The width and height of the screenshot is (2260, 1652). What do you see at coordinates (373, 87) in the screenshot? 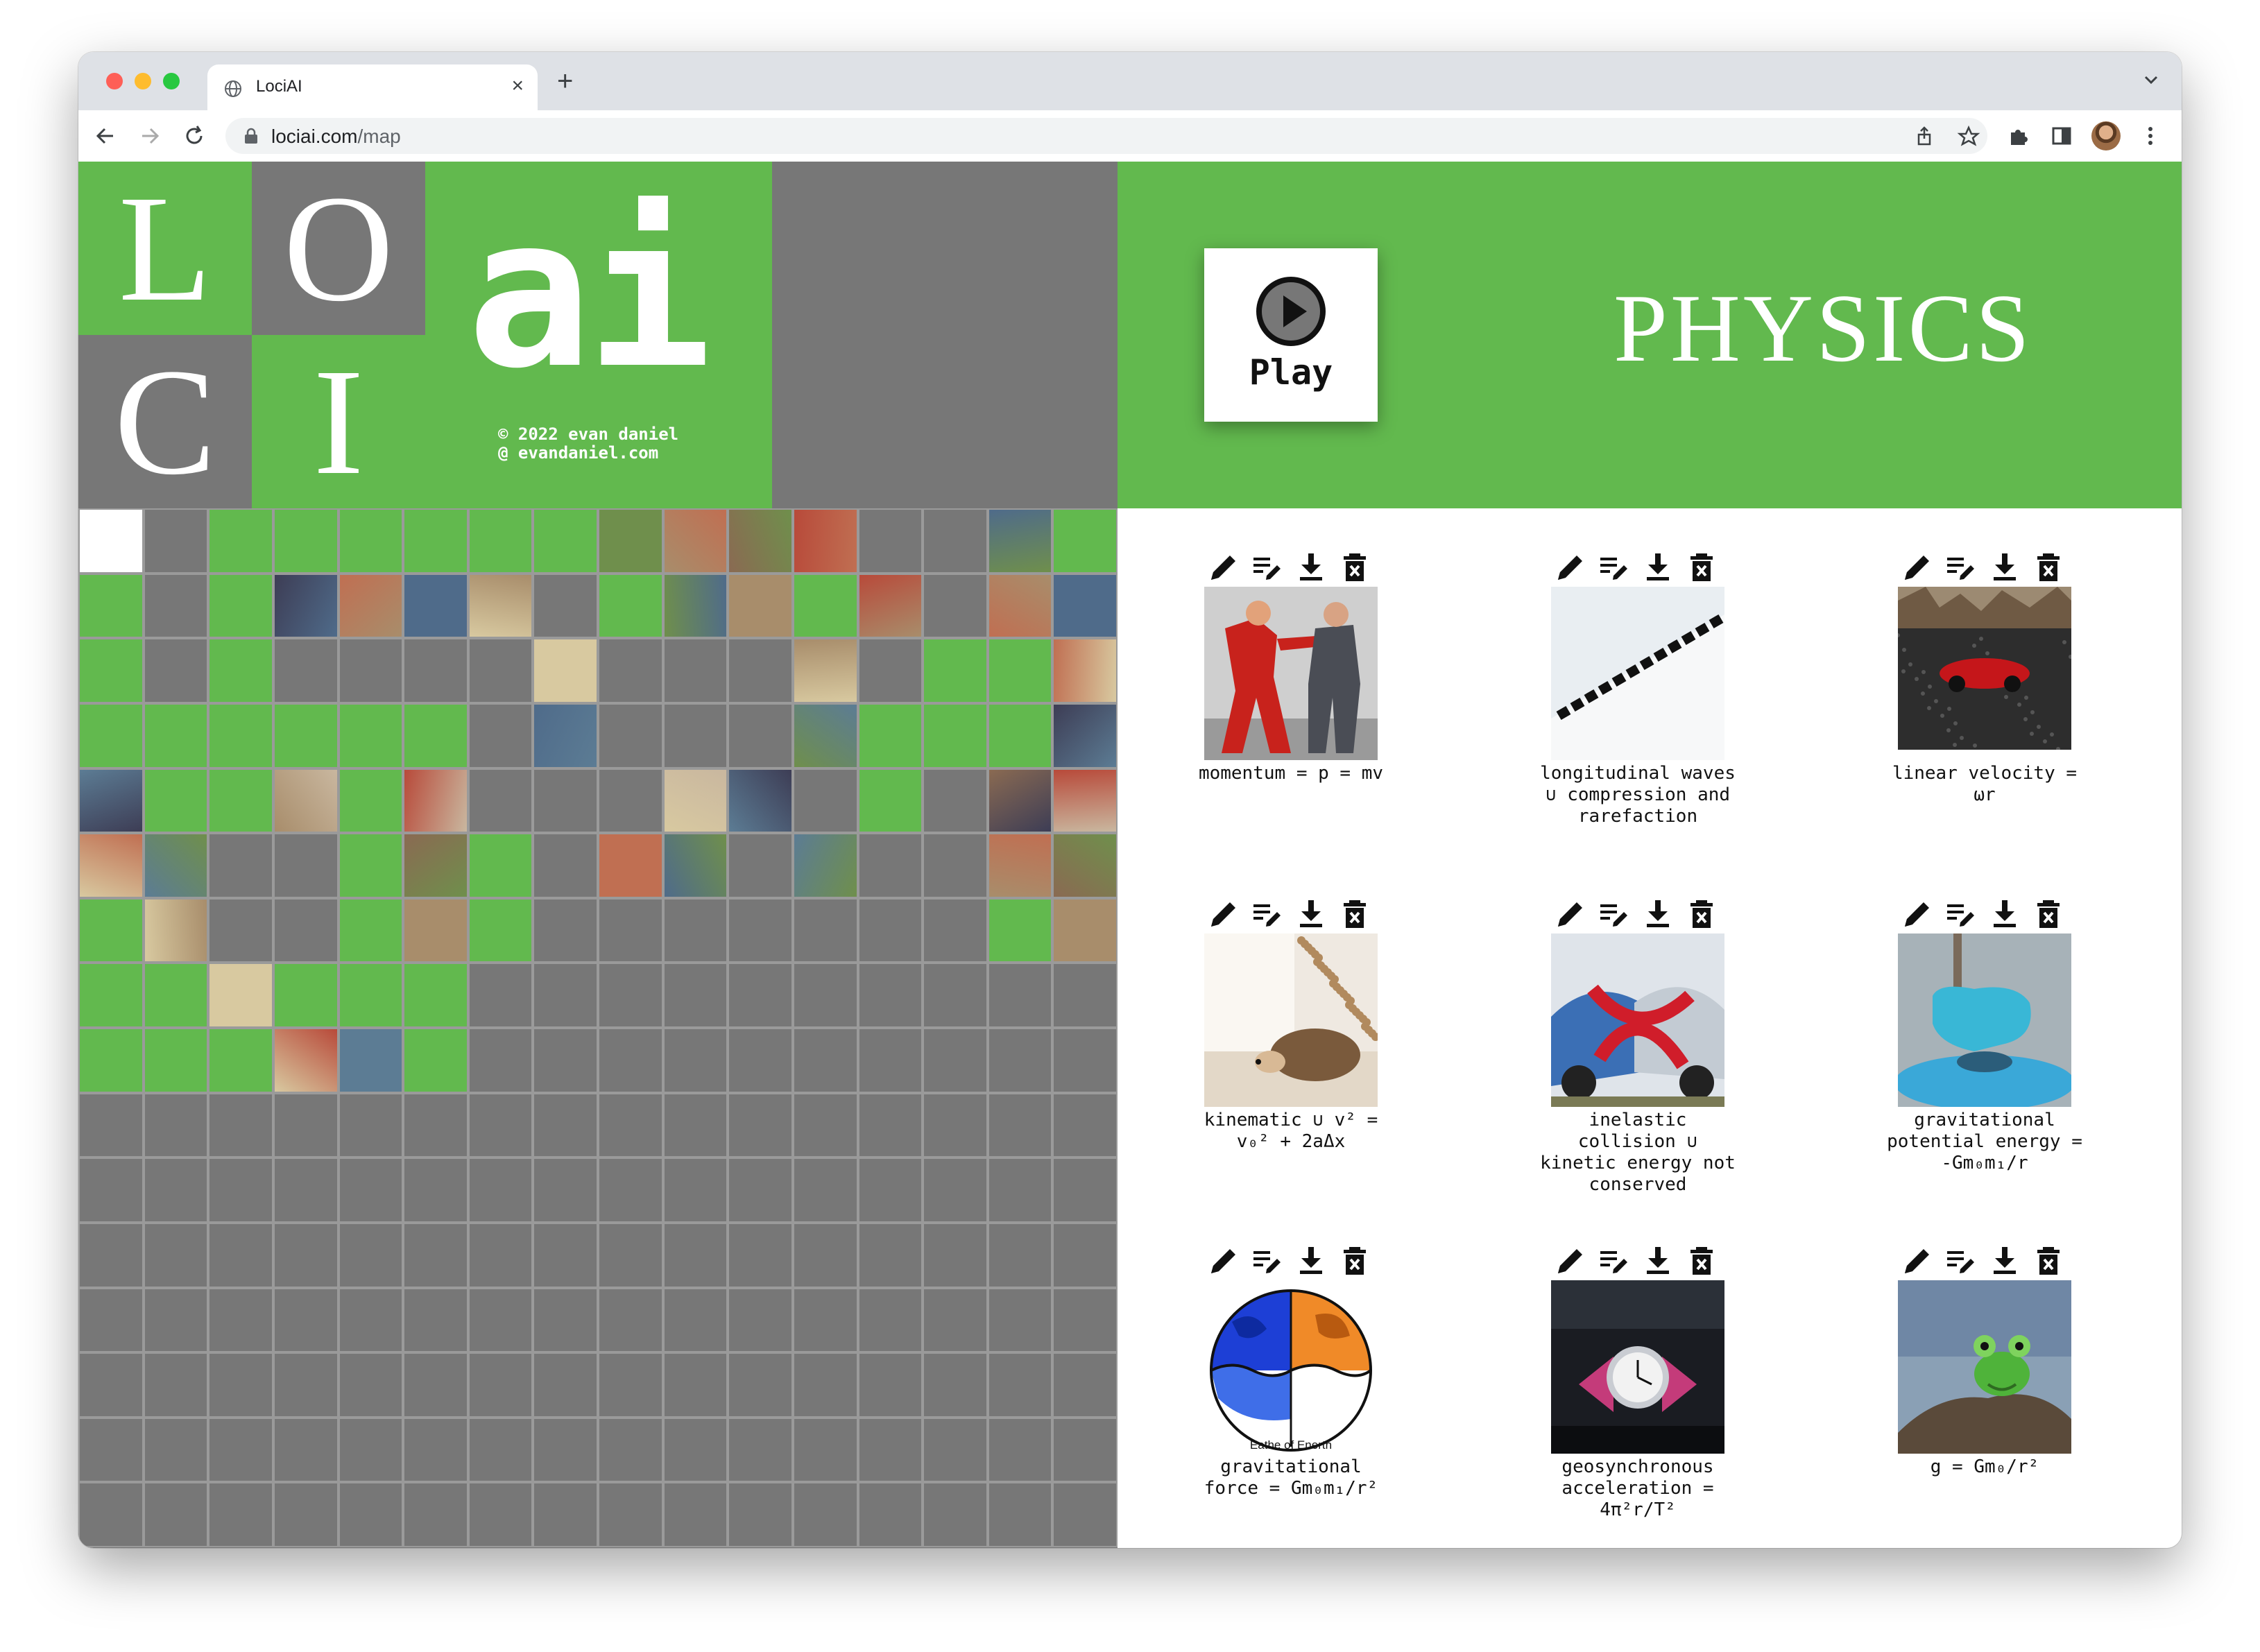
I see `browser-tab: LociAI ×` at bounding box center [373, 87].